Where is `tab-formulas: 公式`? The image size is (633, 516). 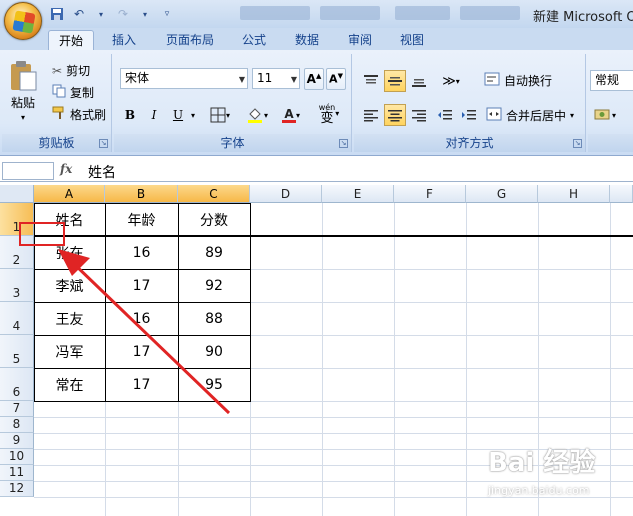
tab-formulas: 公式 is located at coordinates (254, 40).